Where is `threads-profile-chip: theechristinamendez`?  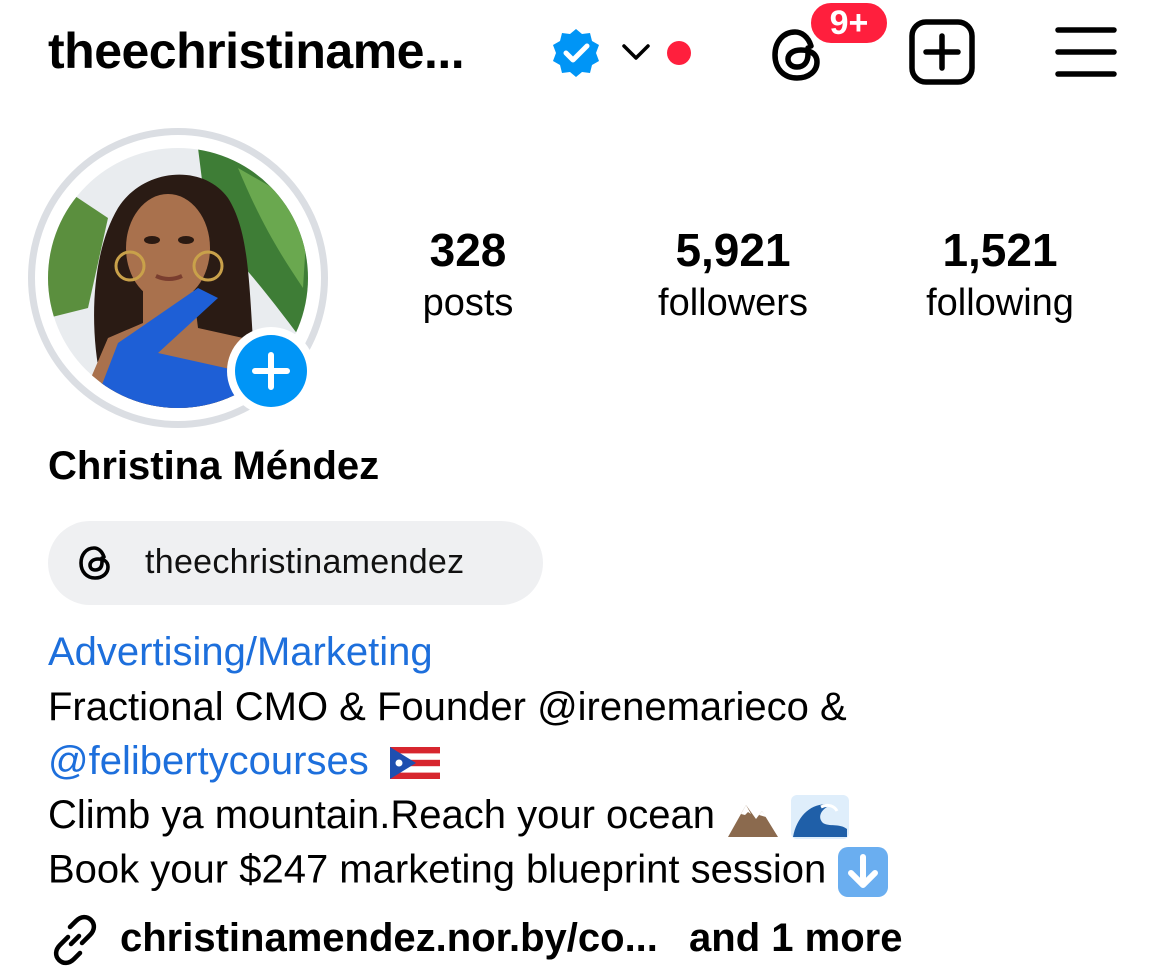 threads-profile-chip: theechristinamendez is located at coordinates (295, 563).